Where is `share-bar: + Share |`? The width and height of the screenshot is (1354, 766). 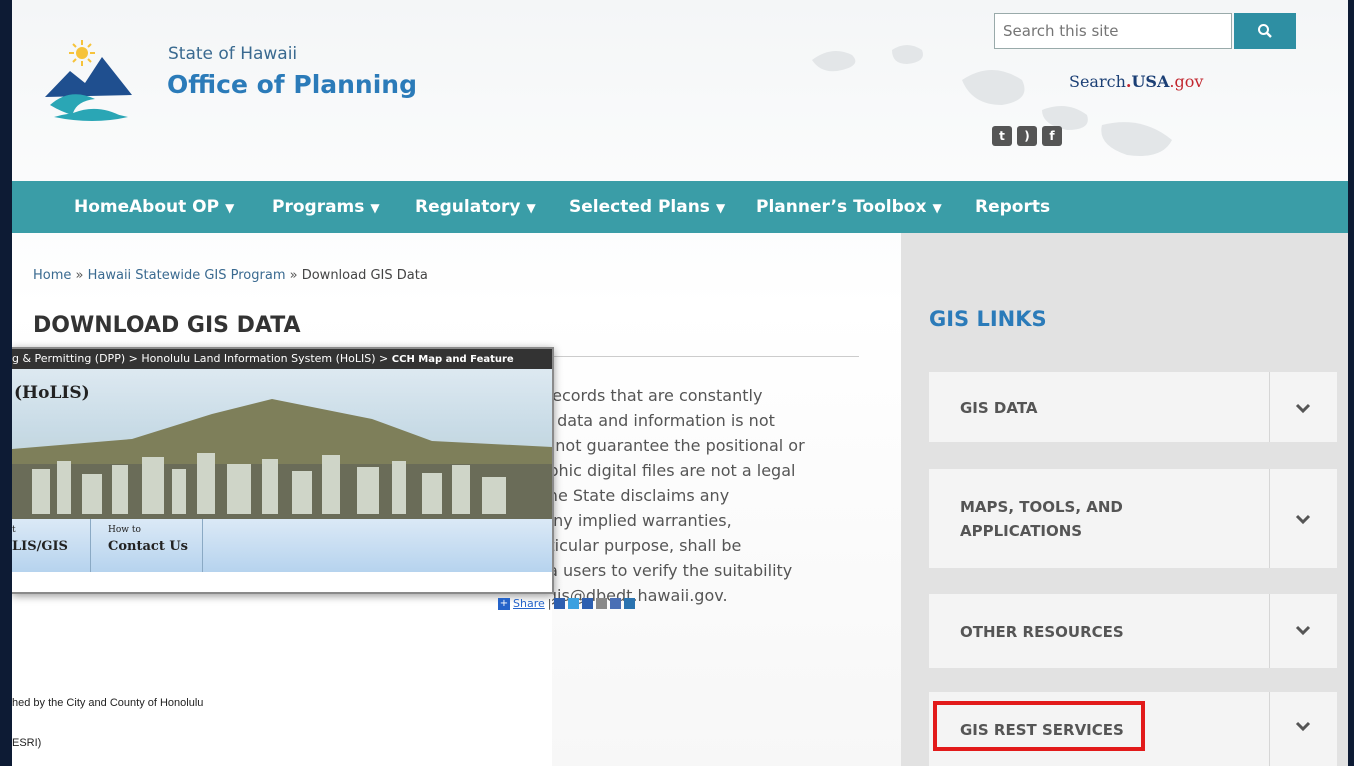 share-bar: + Share | is located at coordinates (567, 603).